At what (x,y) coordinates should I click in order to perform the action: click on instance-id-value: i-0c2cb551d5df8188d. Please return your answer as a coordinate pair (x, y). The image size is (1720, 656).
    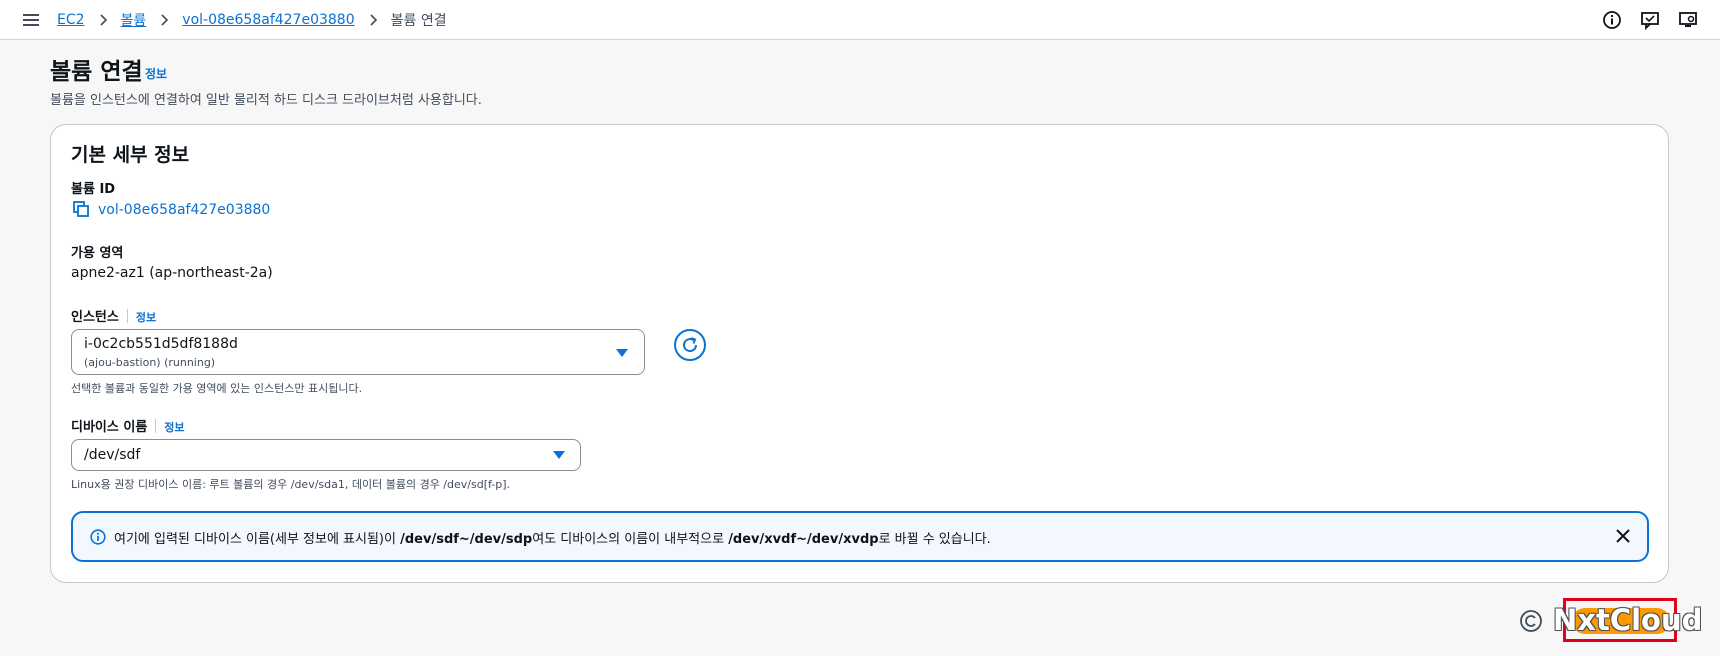
    Looking at the image, I should click on (161, 344).